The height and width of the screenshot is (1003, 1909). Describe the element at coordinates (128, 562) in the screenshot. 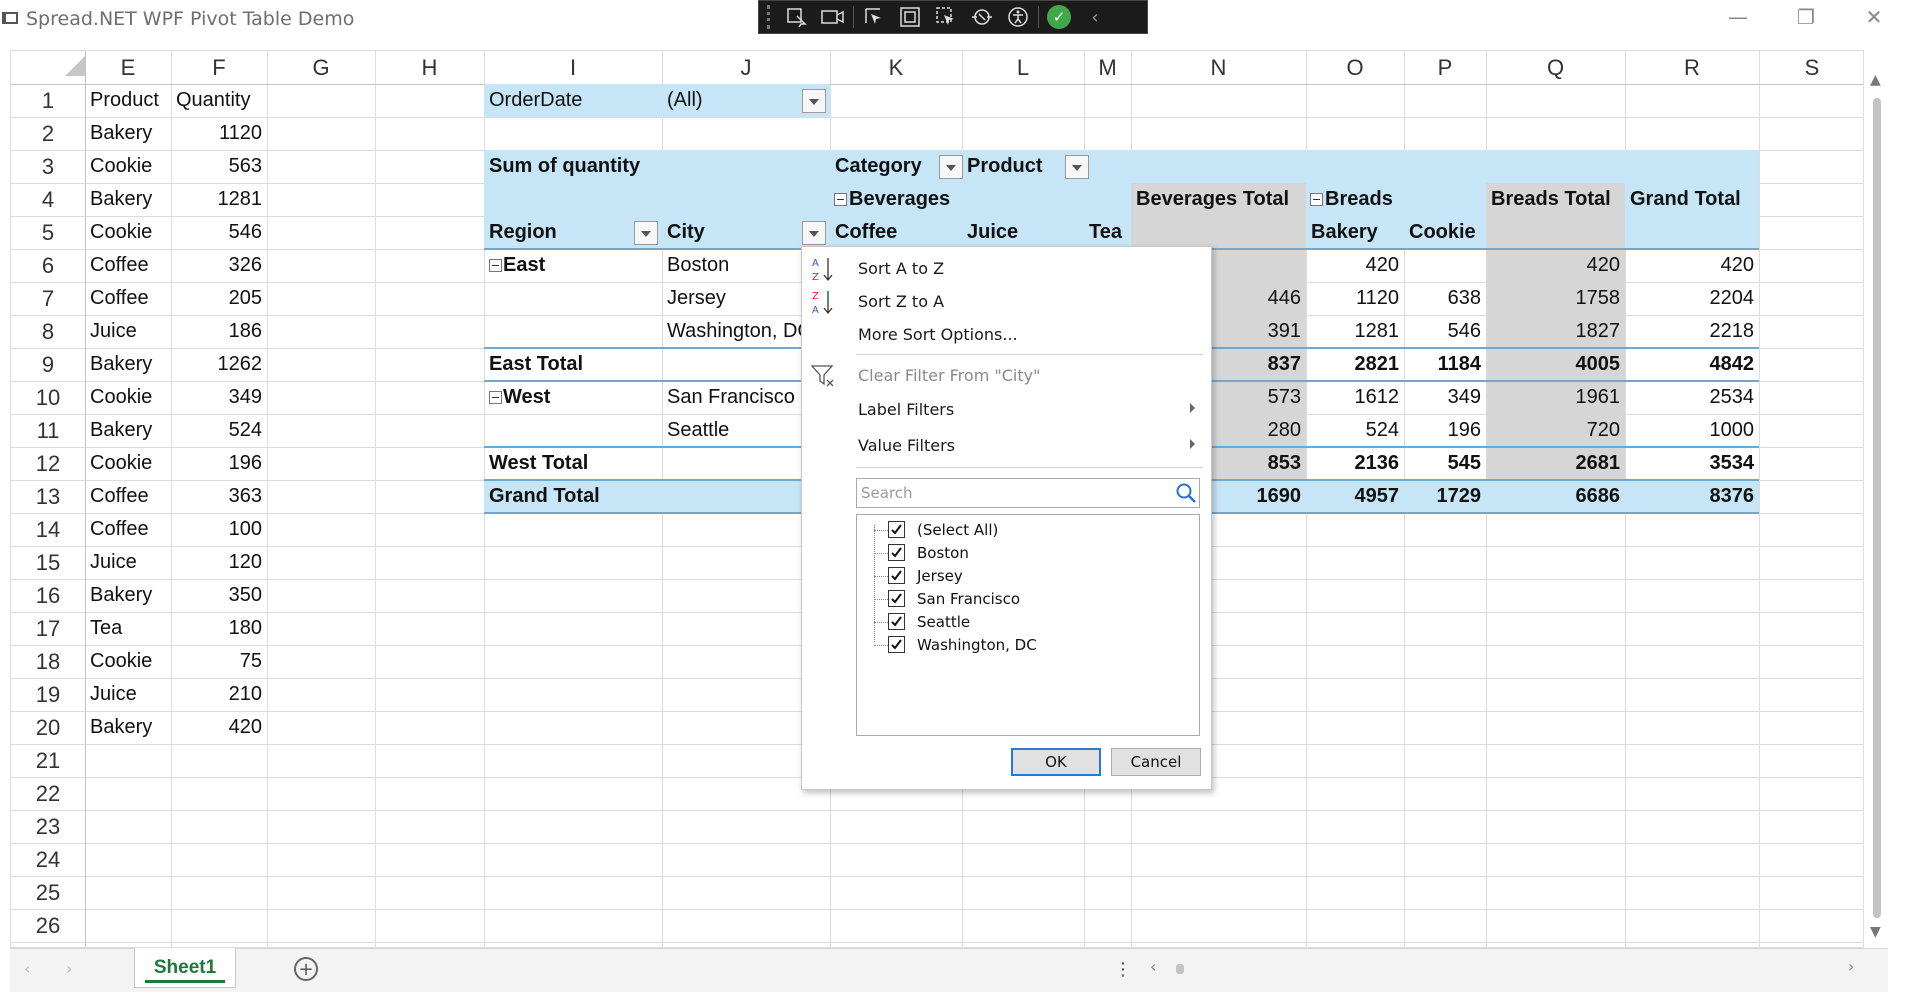

I see `source-product-cell: Juice` at that location.